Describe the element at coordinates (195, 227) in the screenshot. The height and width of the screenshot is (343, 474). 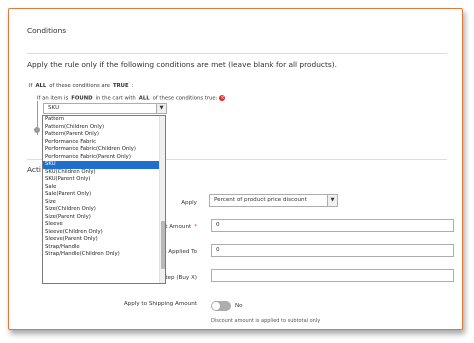
I see `required-marker: *` at that location.